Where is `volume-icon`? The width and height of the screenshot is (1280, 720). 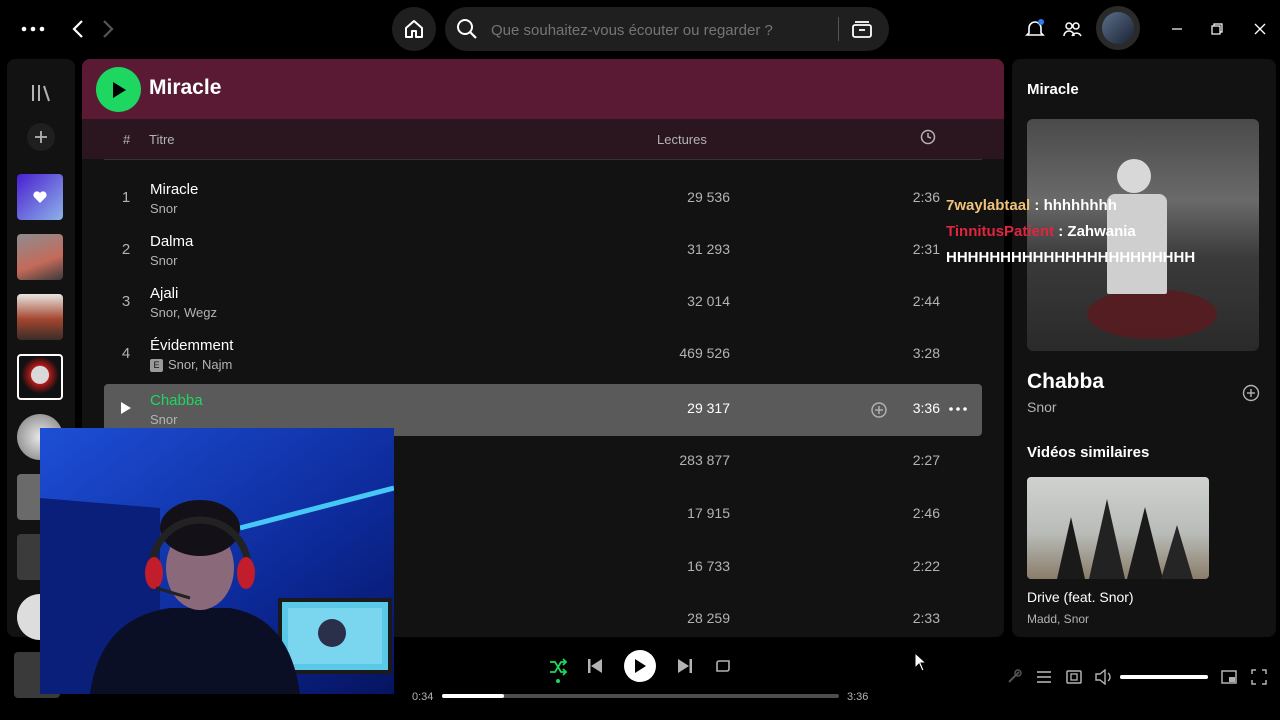
volume-icon is located at coordinates (1104, 677).